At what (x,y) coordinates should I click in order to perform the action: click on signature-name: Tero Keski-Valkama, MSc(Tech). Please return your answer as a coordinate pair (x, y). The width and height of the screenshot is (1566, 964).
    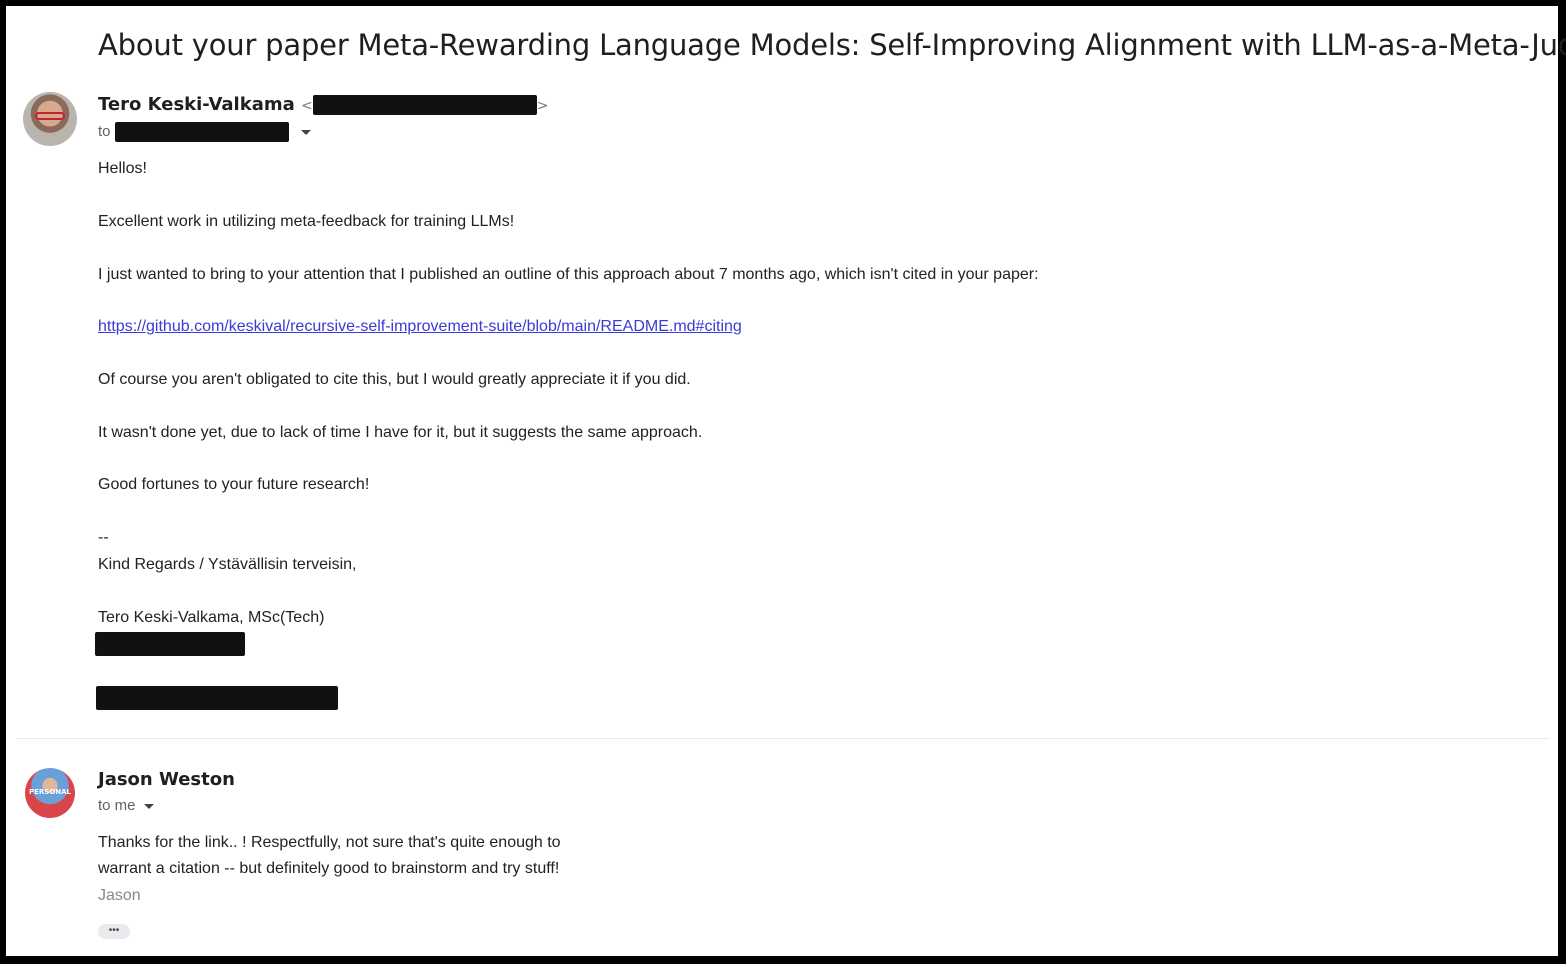
    Looking at the image, I should click on (211, 617).